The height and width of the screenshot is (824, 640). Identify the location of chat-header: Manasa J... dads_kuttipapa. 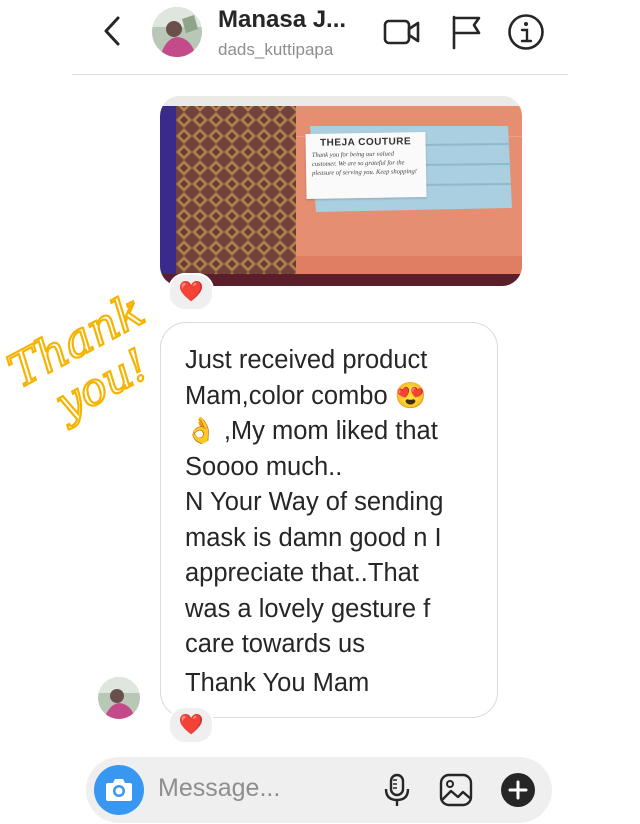
(320, 37).